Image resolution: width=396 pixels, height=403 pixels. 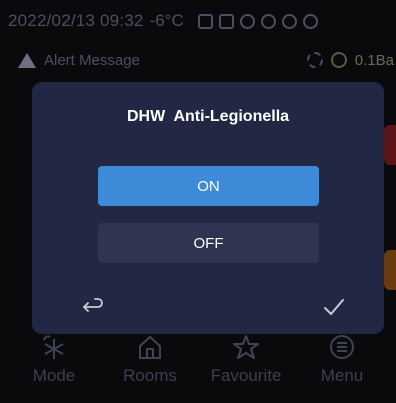 I want to click on nav-item-menu: Menu, so click(x=342, y=358).